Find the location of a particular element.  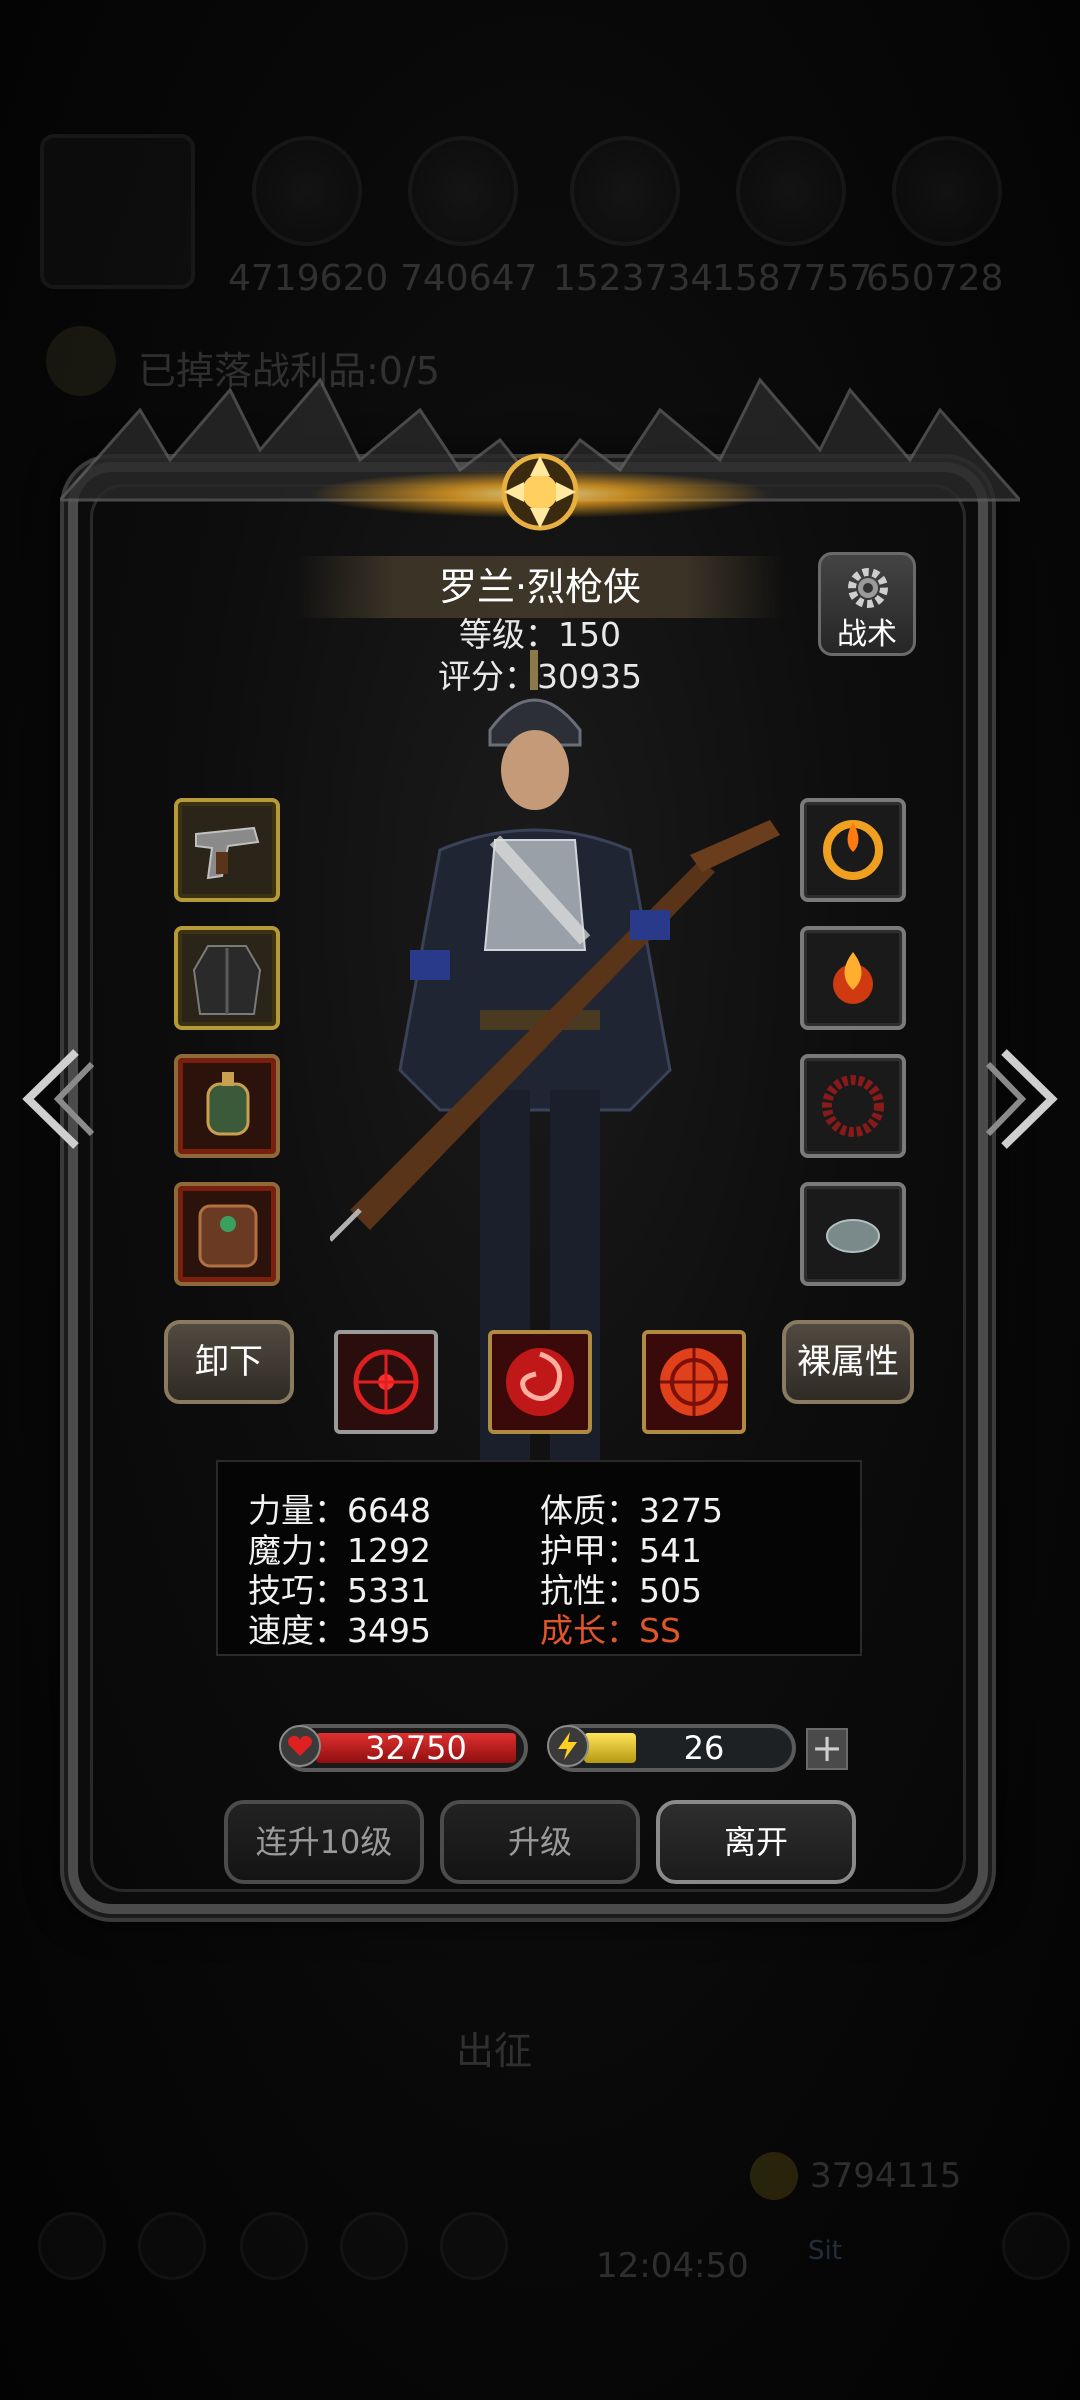

stat-growth: 成长：SS is located at coordinates (610, 1630).